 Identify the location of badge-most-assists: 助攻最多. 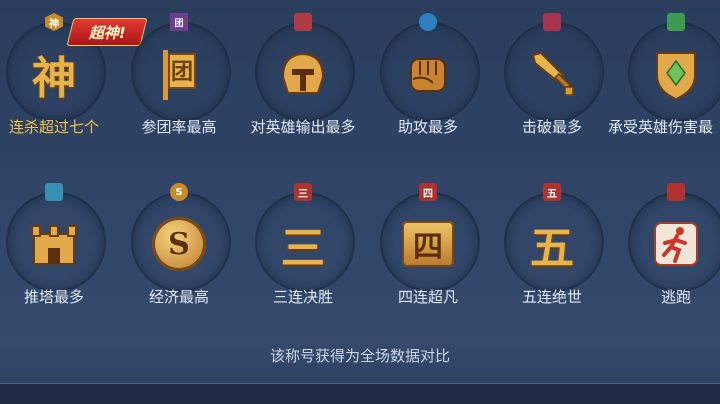
(428, 85).